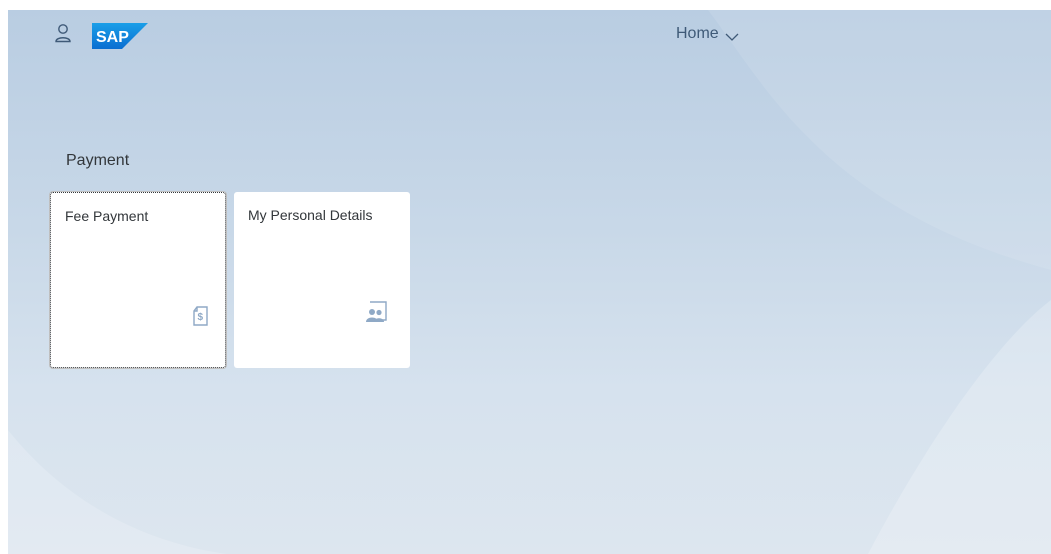  Describe the element at coordinates (63, 33) in the screenshot. I see `user-profile-icon` at that location.